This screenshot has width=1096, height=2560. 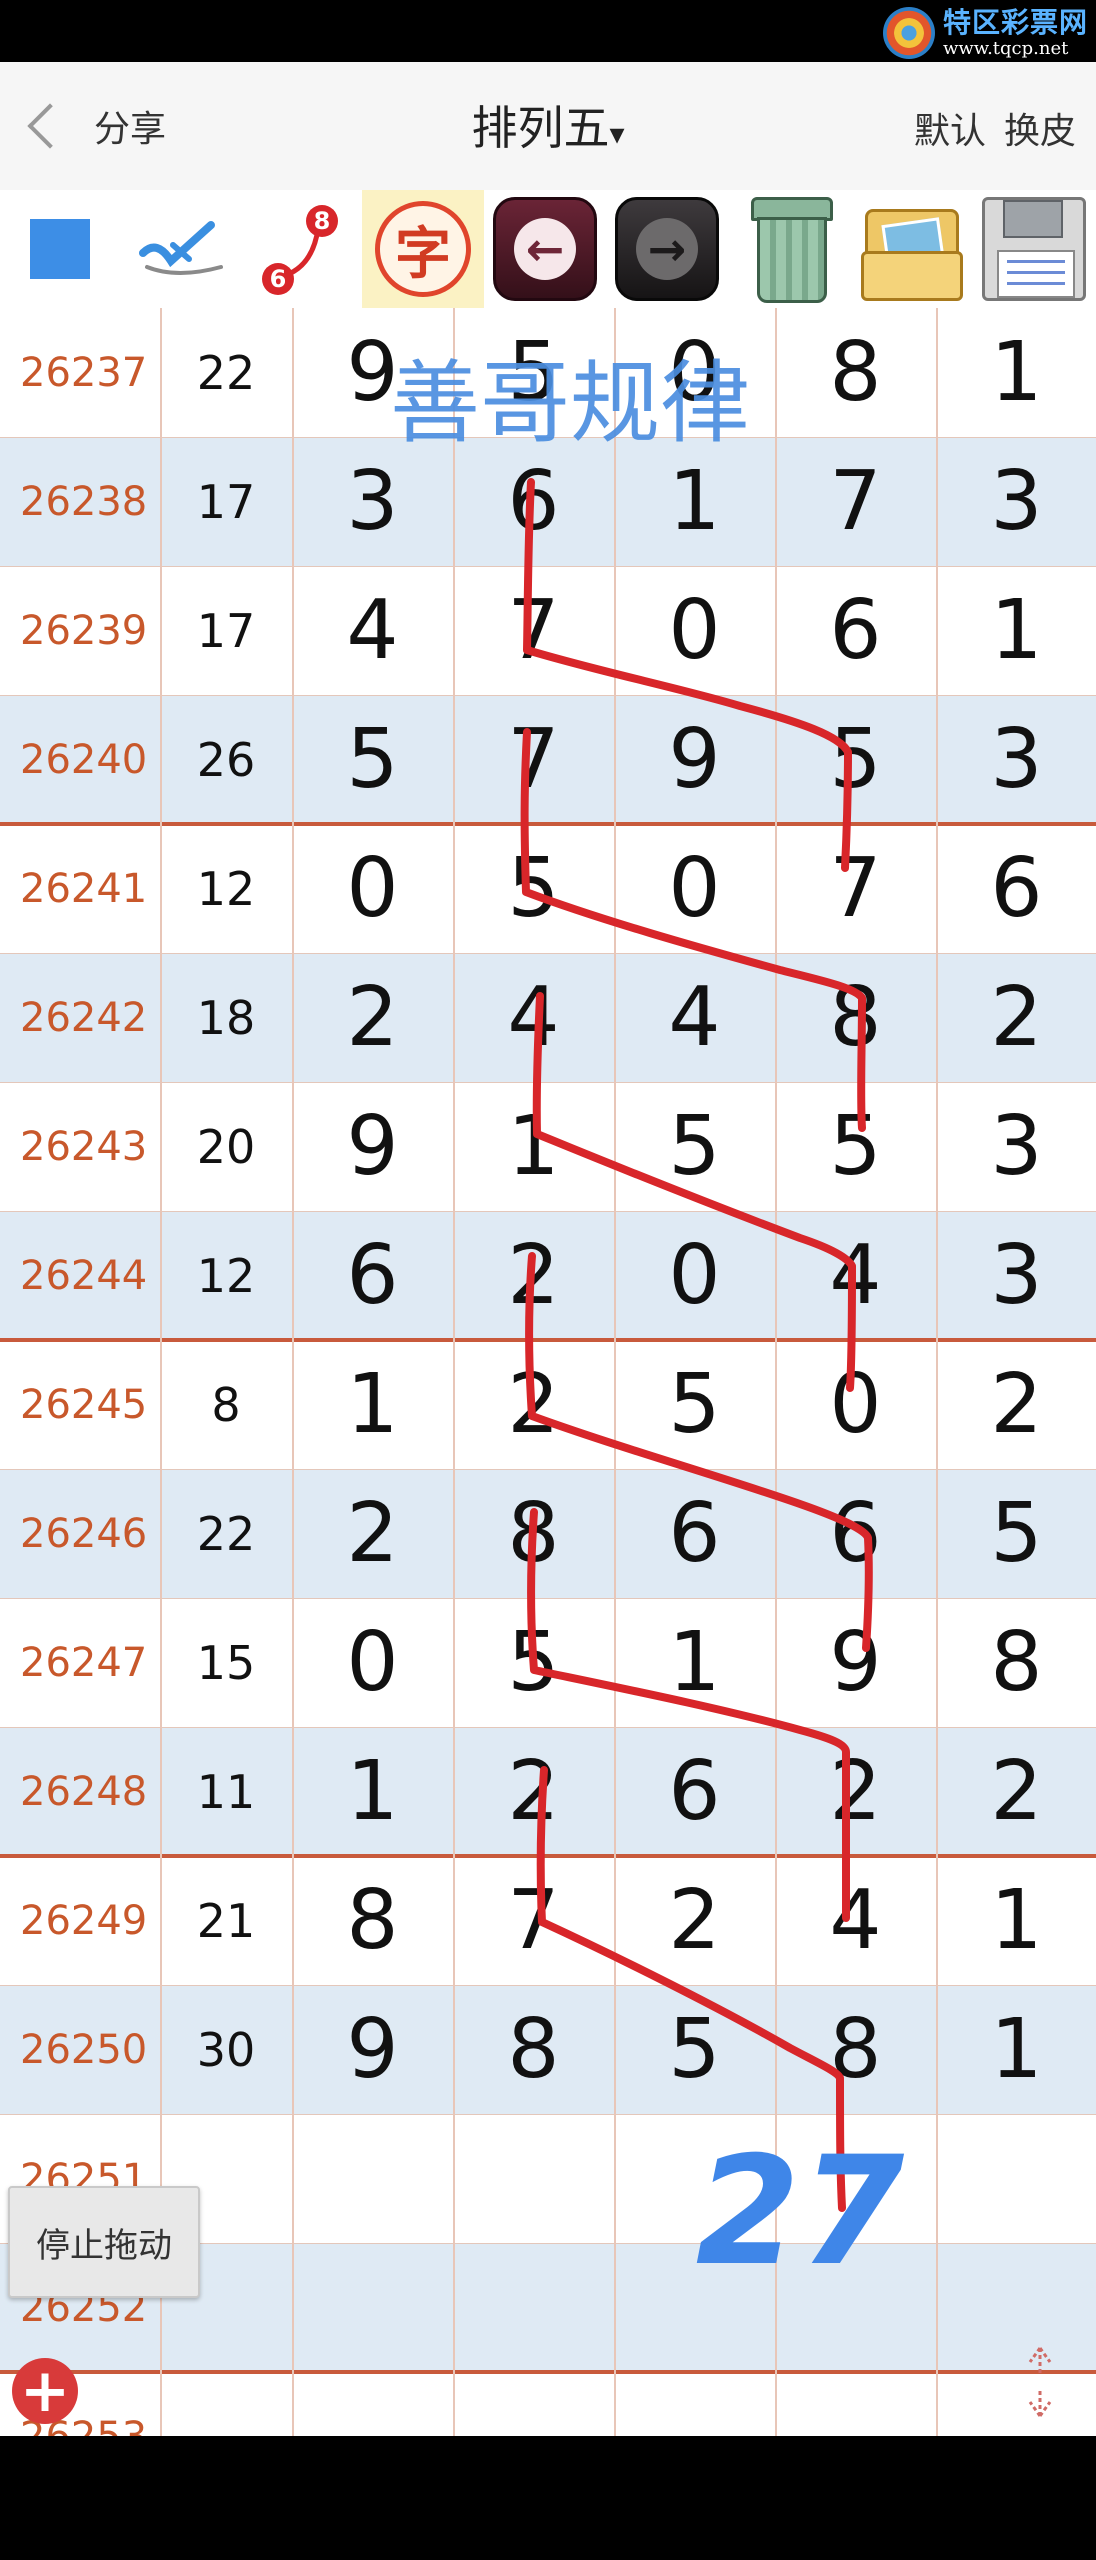 I want to click on path-tool: 8 6, so click(x=302, y=249).